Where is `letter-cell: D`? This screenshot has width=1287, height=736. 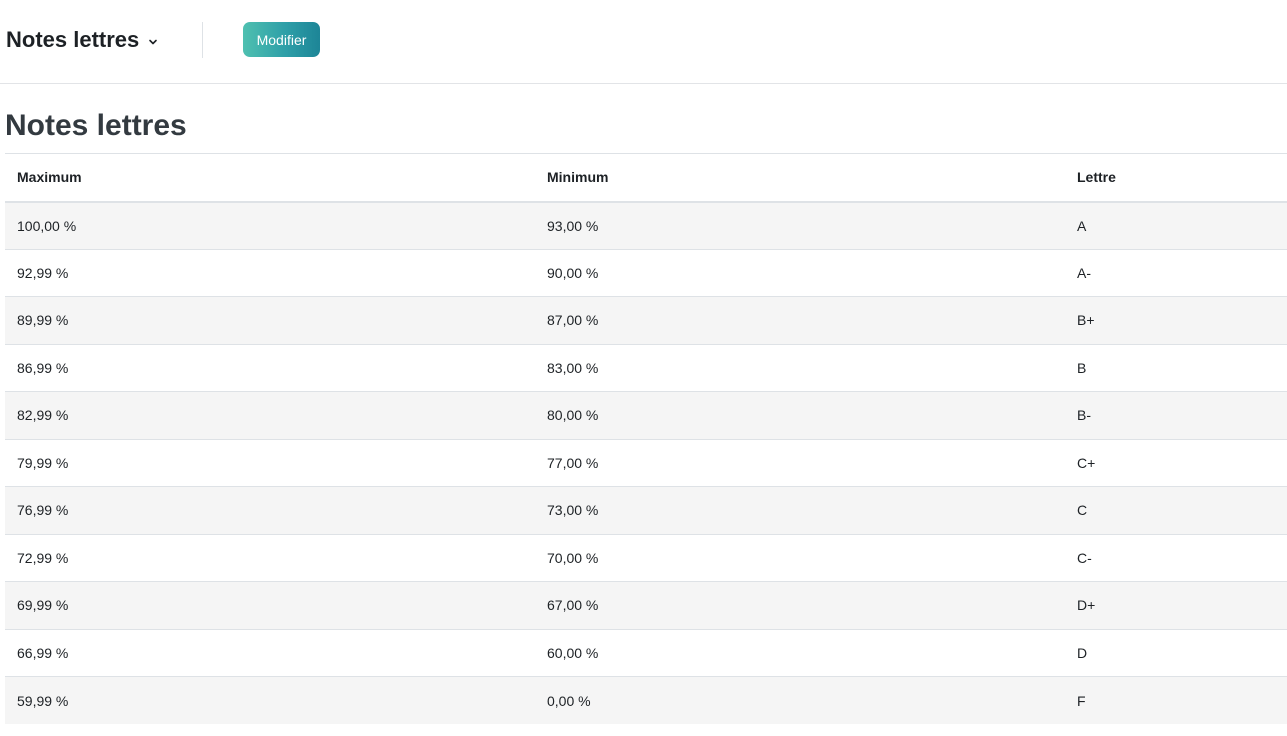 letter-cell: D is located at coordinates (1176, 652).